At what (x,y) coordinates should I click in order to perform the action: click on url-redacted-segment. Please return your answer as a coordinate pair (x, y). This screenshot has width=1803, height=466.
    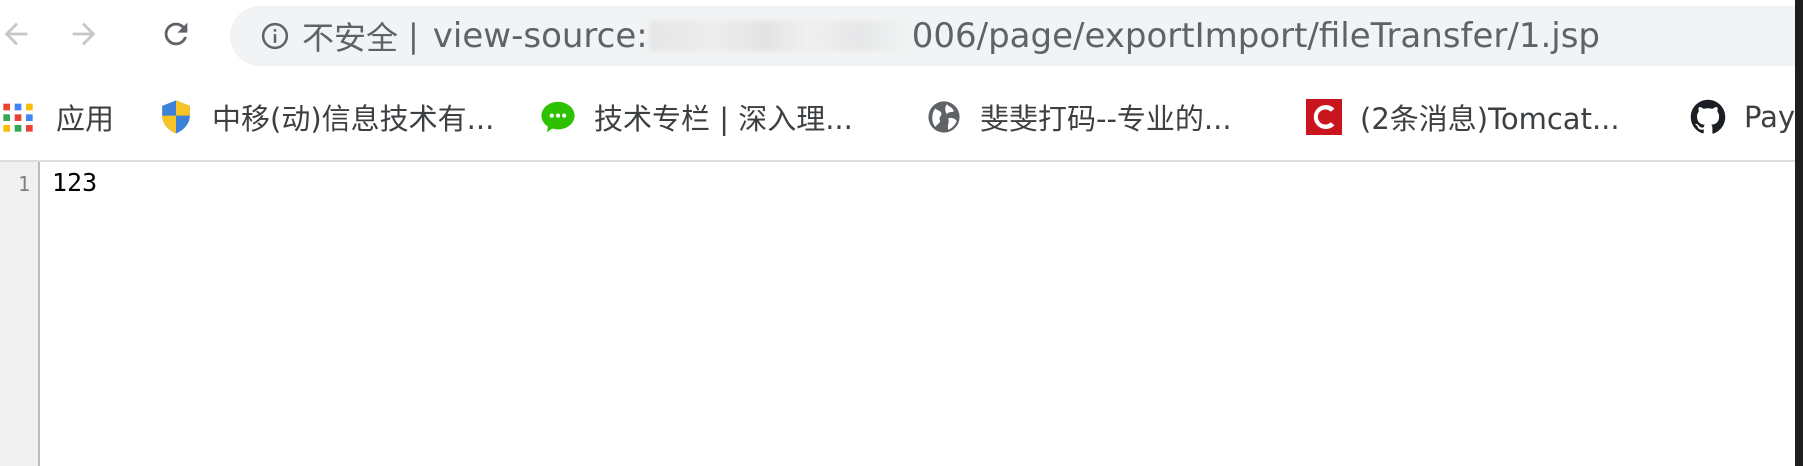
    Looking at the image, I should click on (779, 36).